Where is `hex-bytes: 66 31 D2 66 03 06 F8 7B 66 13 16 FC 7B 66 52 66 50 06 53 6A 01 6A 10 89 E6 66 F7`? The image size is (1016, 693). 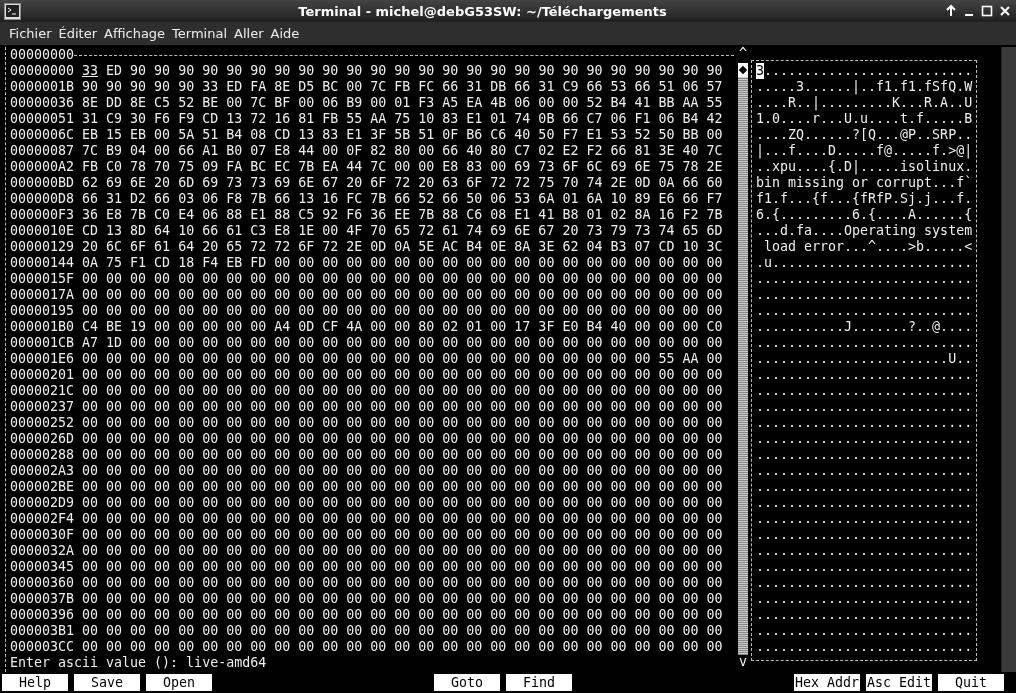 hex-bytes: 66 31 D2 66 03 06 F8 7B 66 13 16 FC 7B 66 52 66 50 06 53 6A 01 6A 10 89 E6 66 F7 is located at coordinates (402, 199).